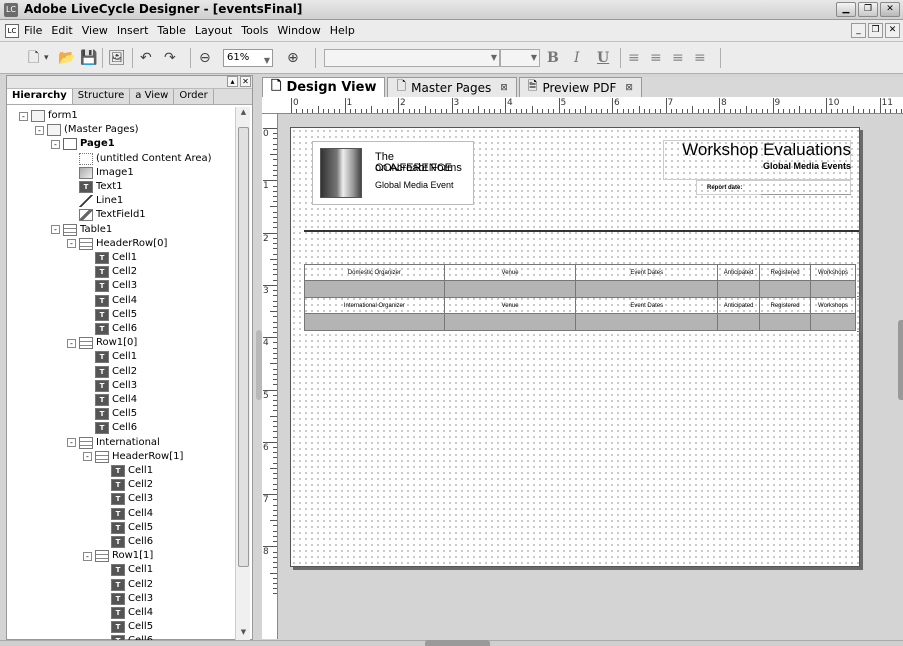 The width and height of the screenshot is (903, 646). I want to click on maximize-button: ❐, so click(868, 9).